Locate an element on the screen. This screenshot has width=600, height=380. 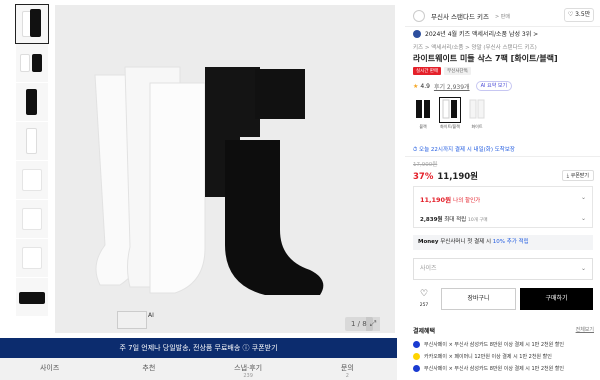
coupon-button: ⤓ 쿠폰받기 is located at coordinates (577, 175).